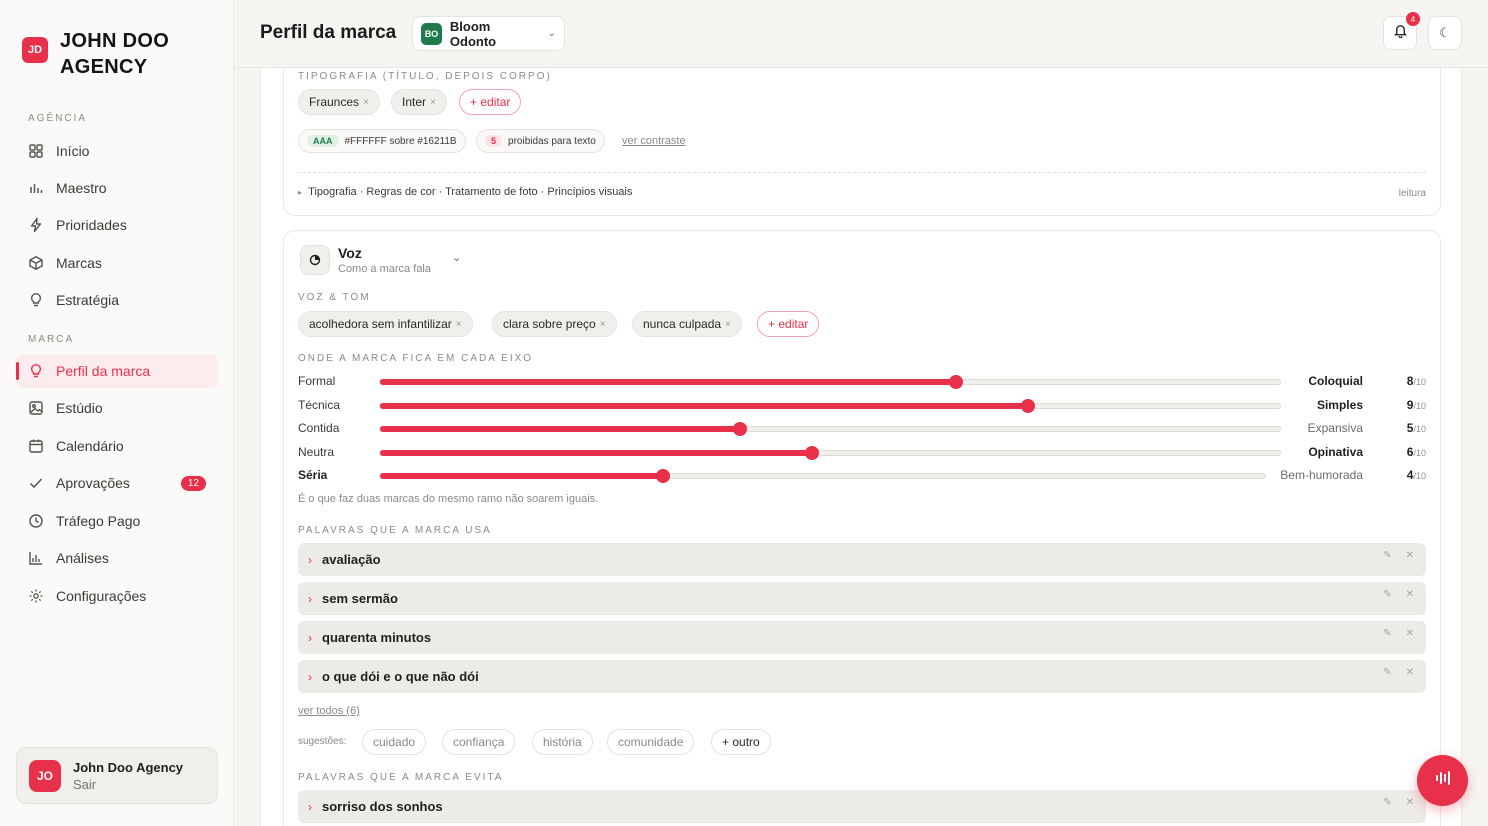 The image size is (1488, 826). What do you see at coordinates (101, 54) in the screenshot?
I see `agency-logo: JD JOHN DOO AGENCY` at bounding box center [101, 54].